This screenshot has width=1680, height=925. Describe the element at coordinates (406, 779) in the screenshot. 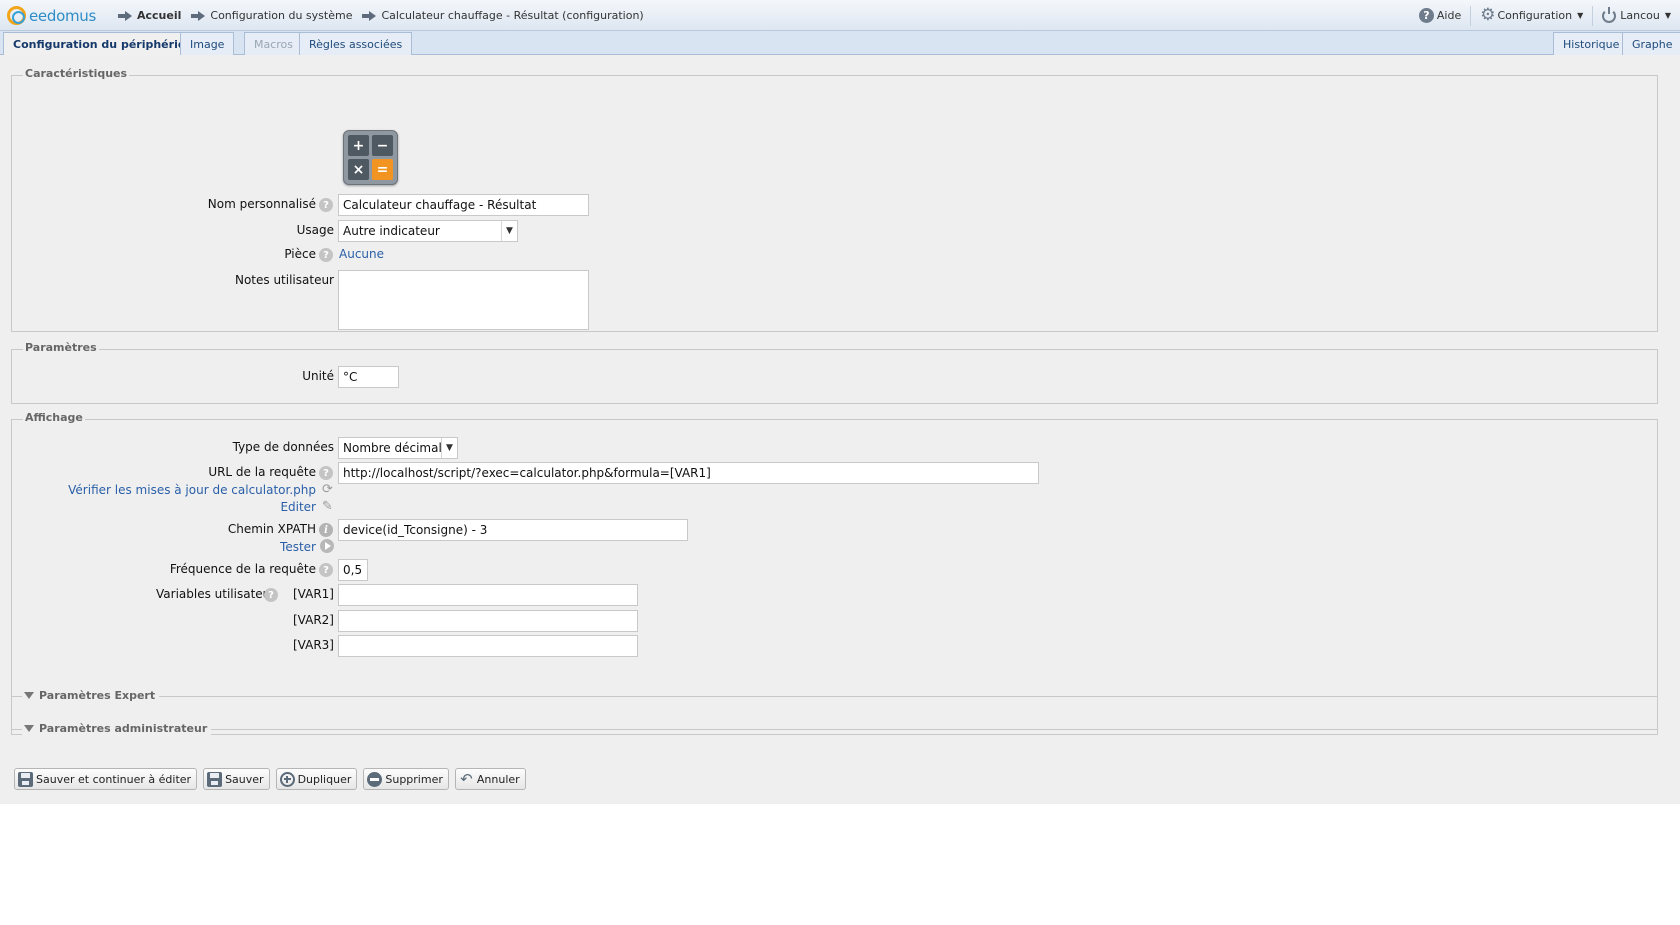

I see `delete-button: Supprimer` at that location.